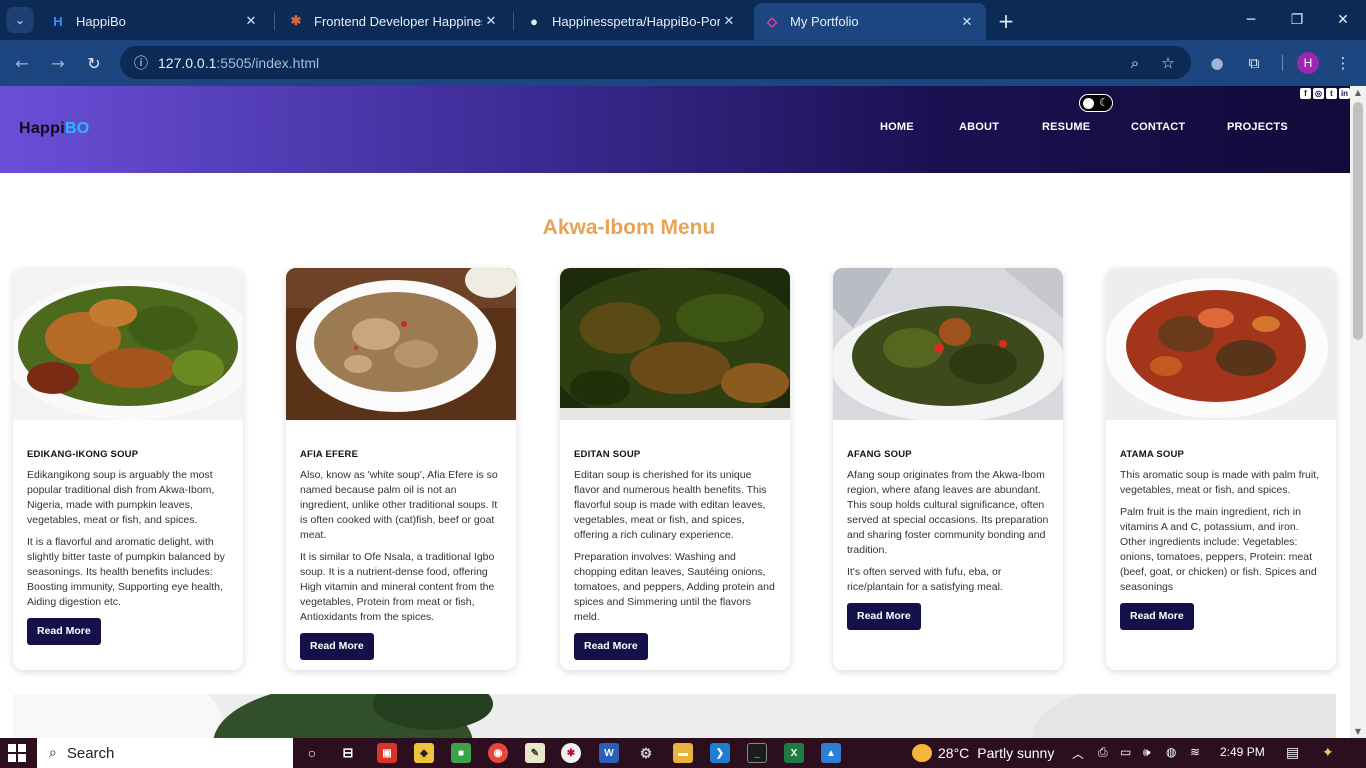 The image size is (1366, 768). I want to click on back-arrow-icon: ←, so click(22, 63).